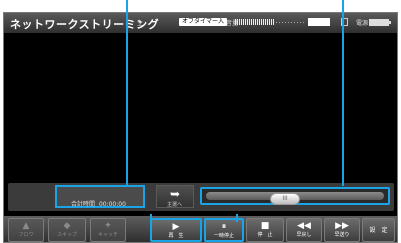  What do you see at coordinates (362, 23) in the screenshot?
I see `power-label: 電源` at bounding box center [362, 23].